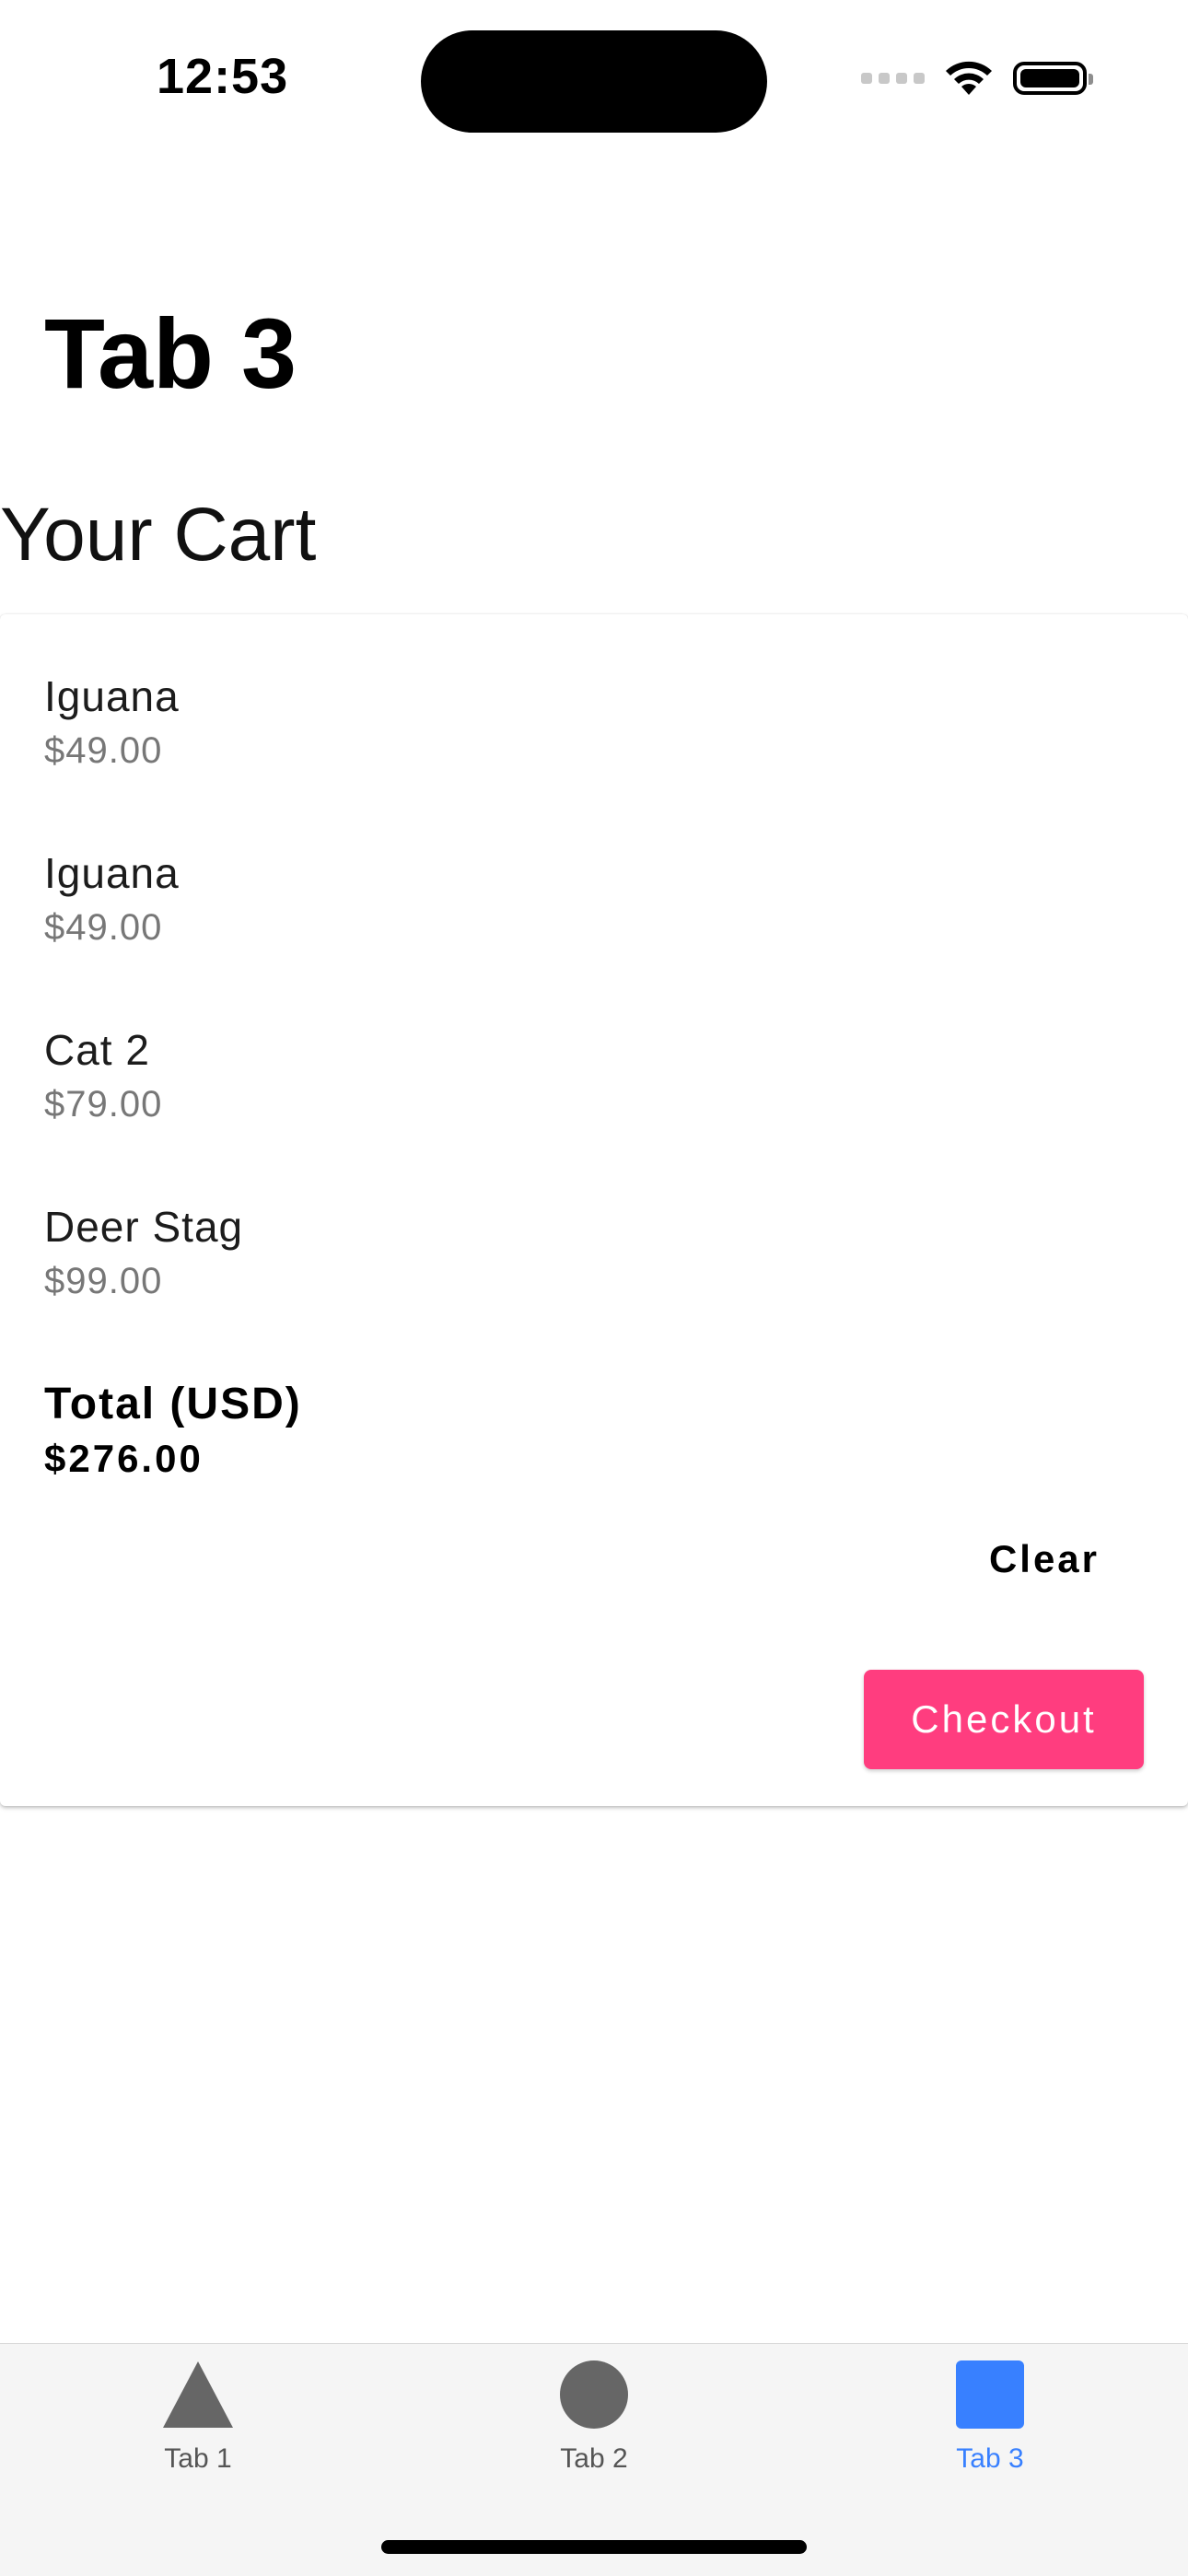 This screenshot has height=2576, width=1188. I want to click on cart-item-price: $79.00, so click(103, 1104).